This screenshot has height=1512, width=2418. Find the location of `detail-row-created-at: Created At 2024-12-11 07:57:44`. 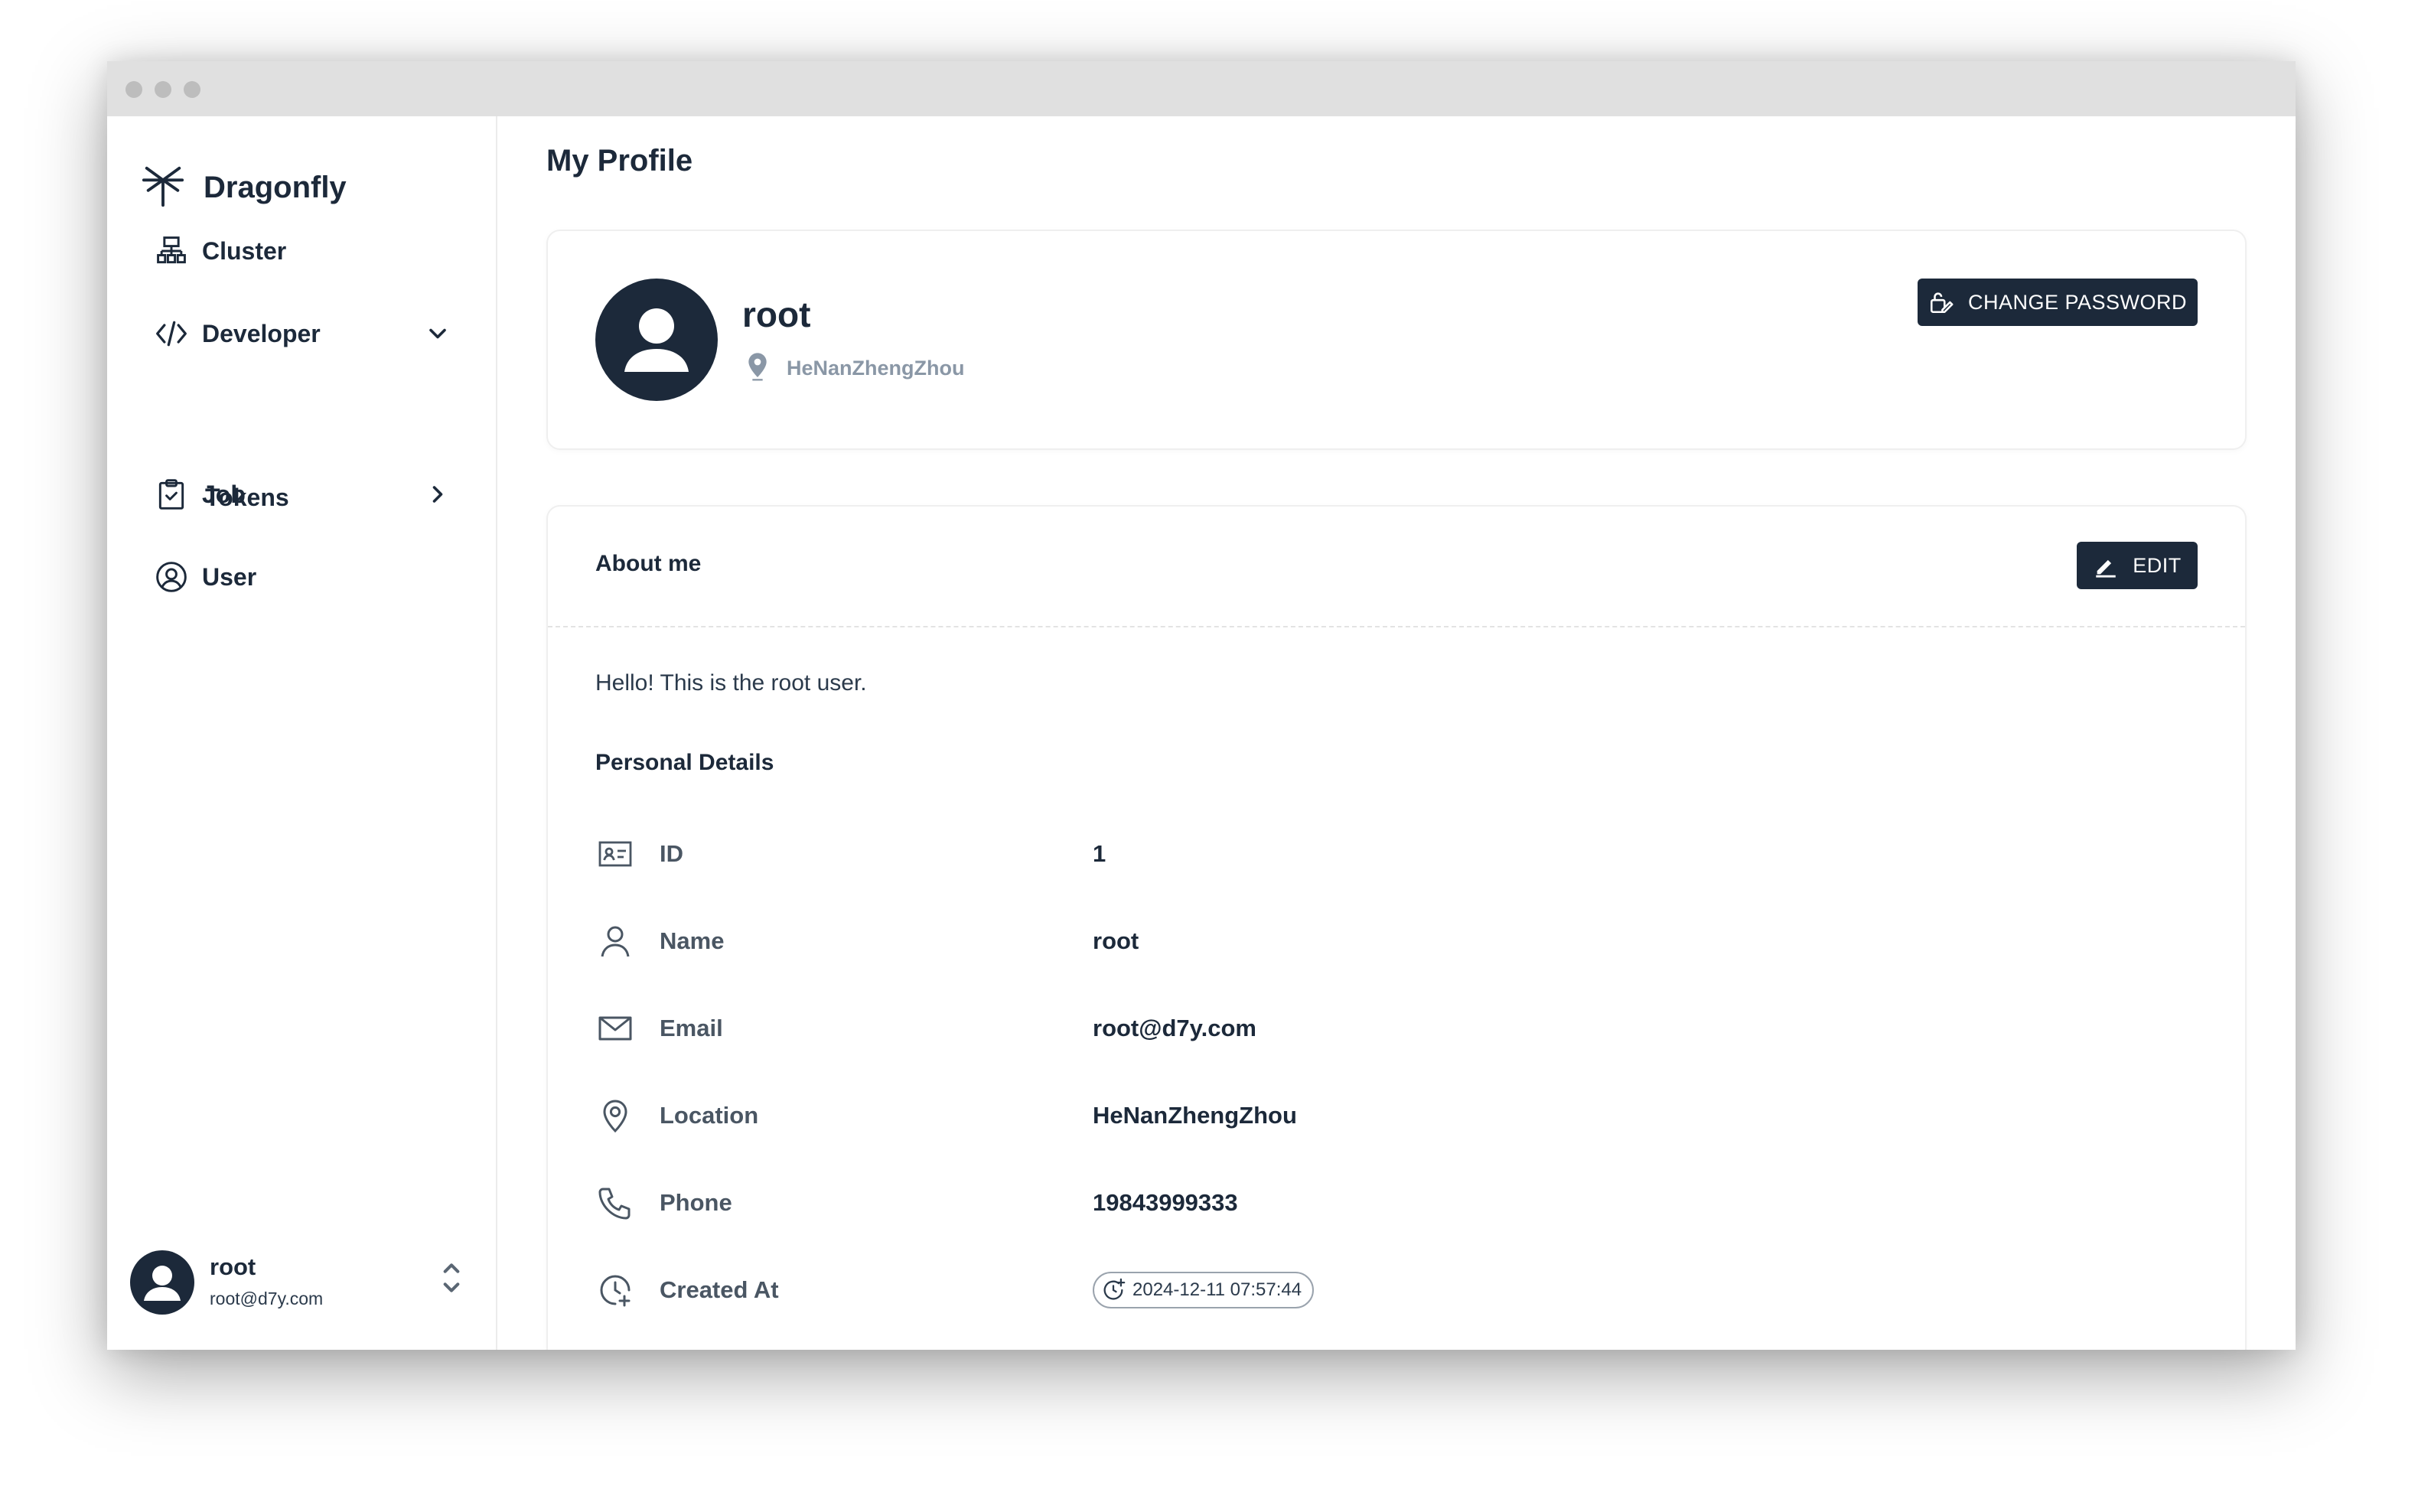

detail-row-created-at: Created At 2024-12-11 07:57:44 is located at coordinates (1169, 1290).